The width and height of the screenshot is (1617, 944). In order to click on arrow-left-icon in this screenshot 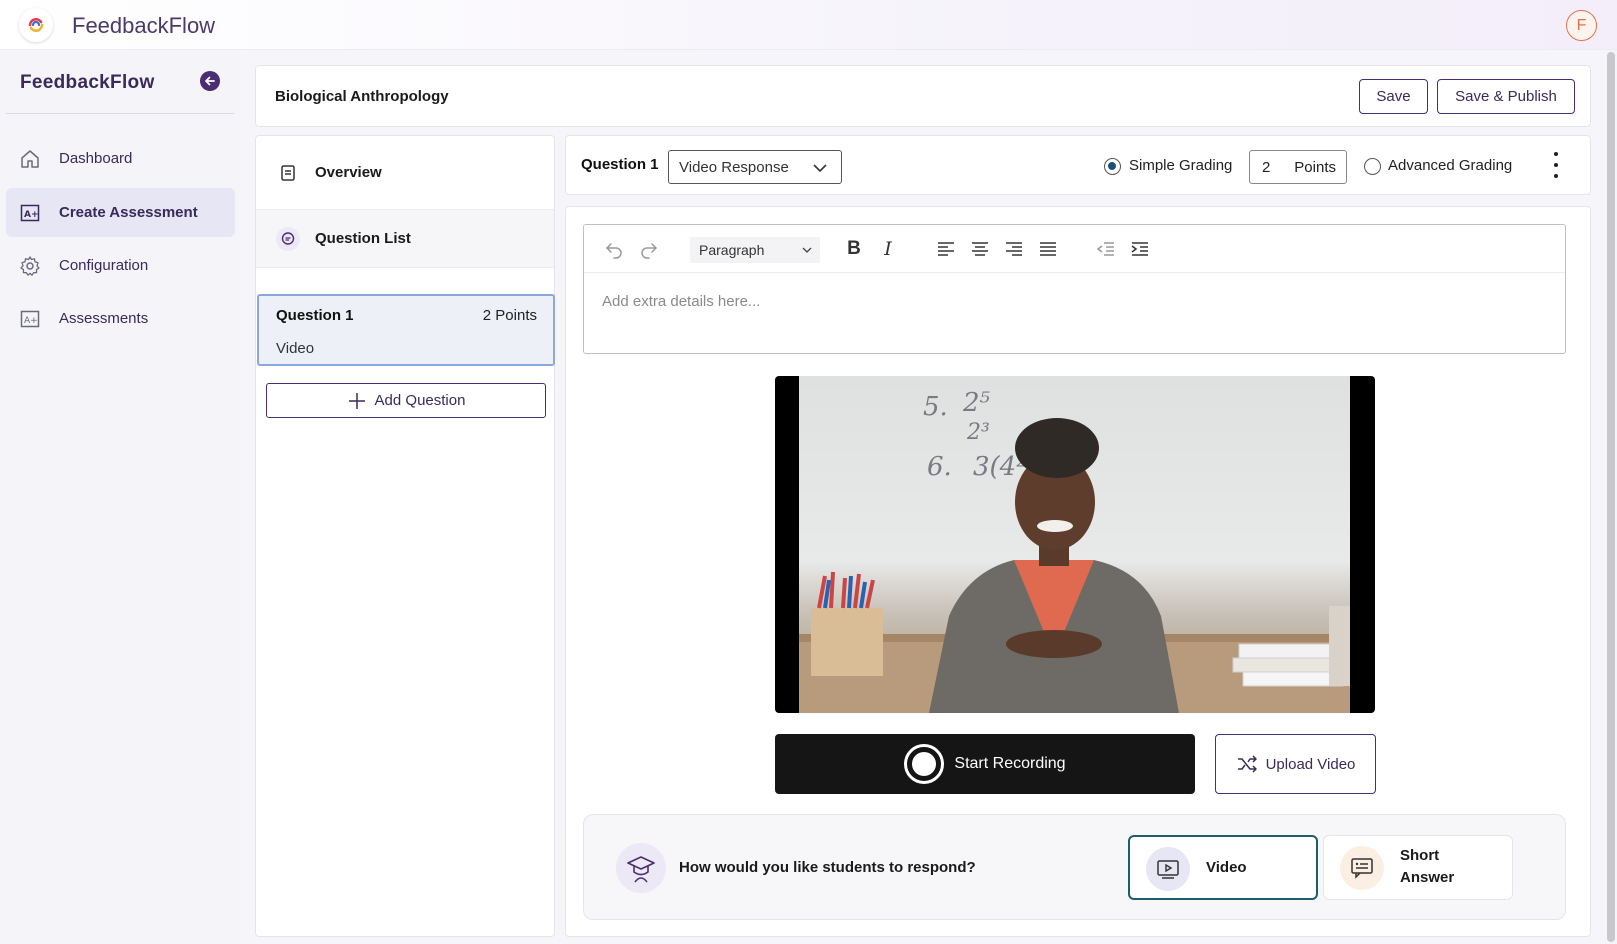, I will do `click(210, 81)`.